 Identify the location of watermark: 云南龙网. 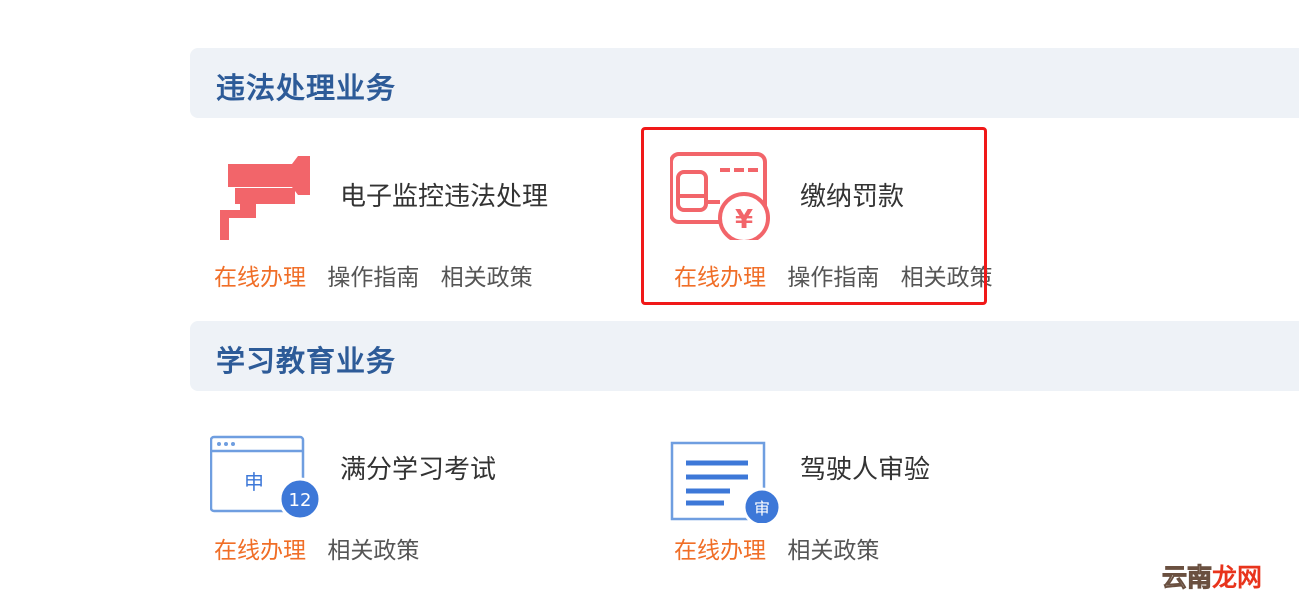
(1212, 576).